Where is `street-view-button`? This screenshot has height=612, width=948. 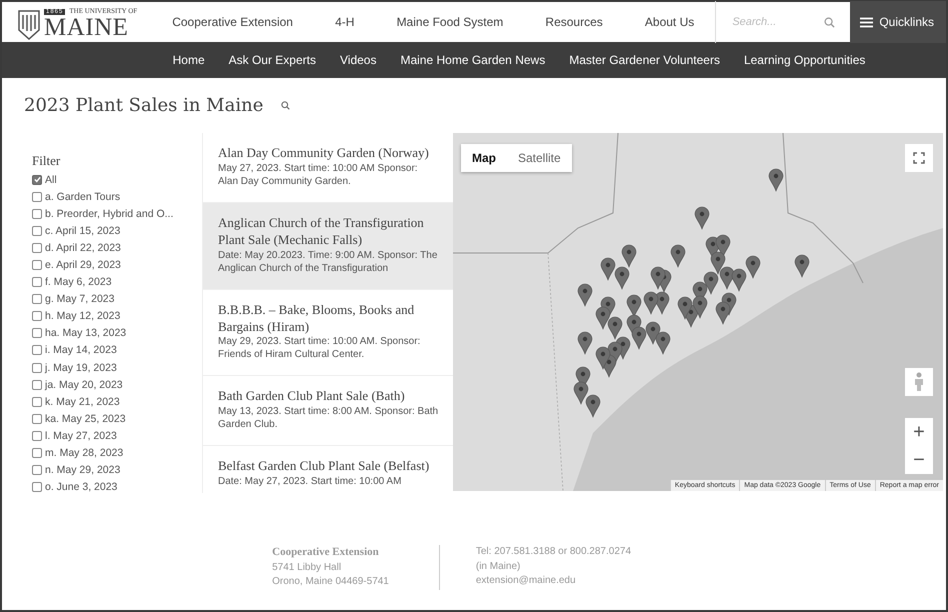
street-view-button is located at coordinates (919, 382).